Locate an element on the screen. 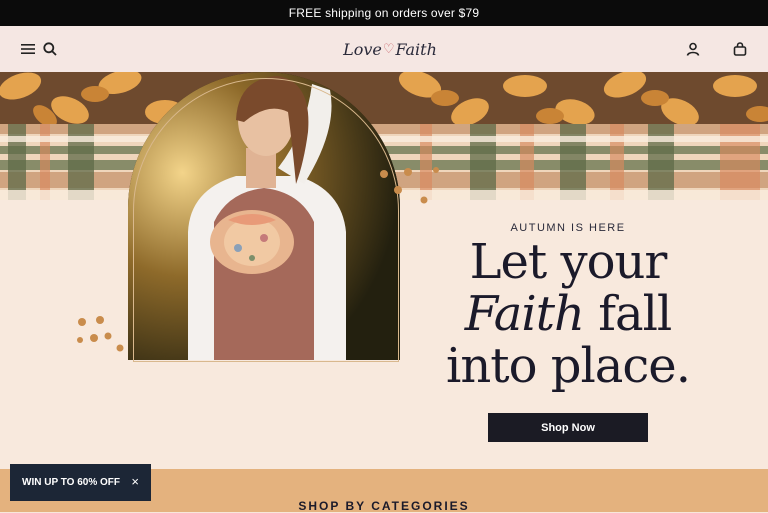 Image resolution: width=768 pixels, height=513 pixels. announcement-bar: FREE shipping on orders over $79 is located at coordinates (384, 13).